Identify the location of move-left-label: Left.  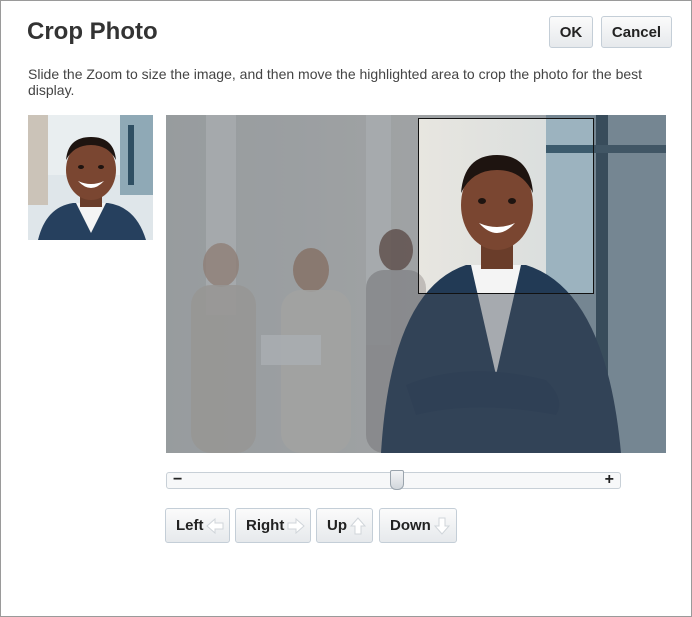
(190, 525).